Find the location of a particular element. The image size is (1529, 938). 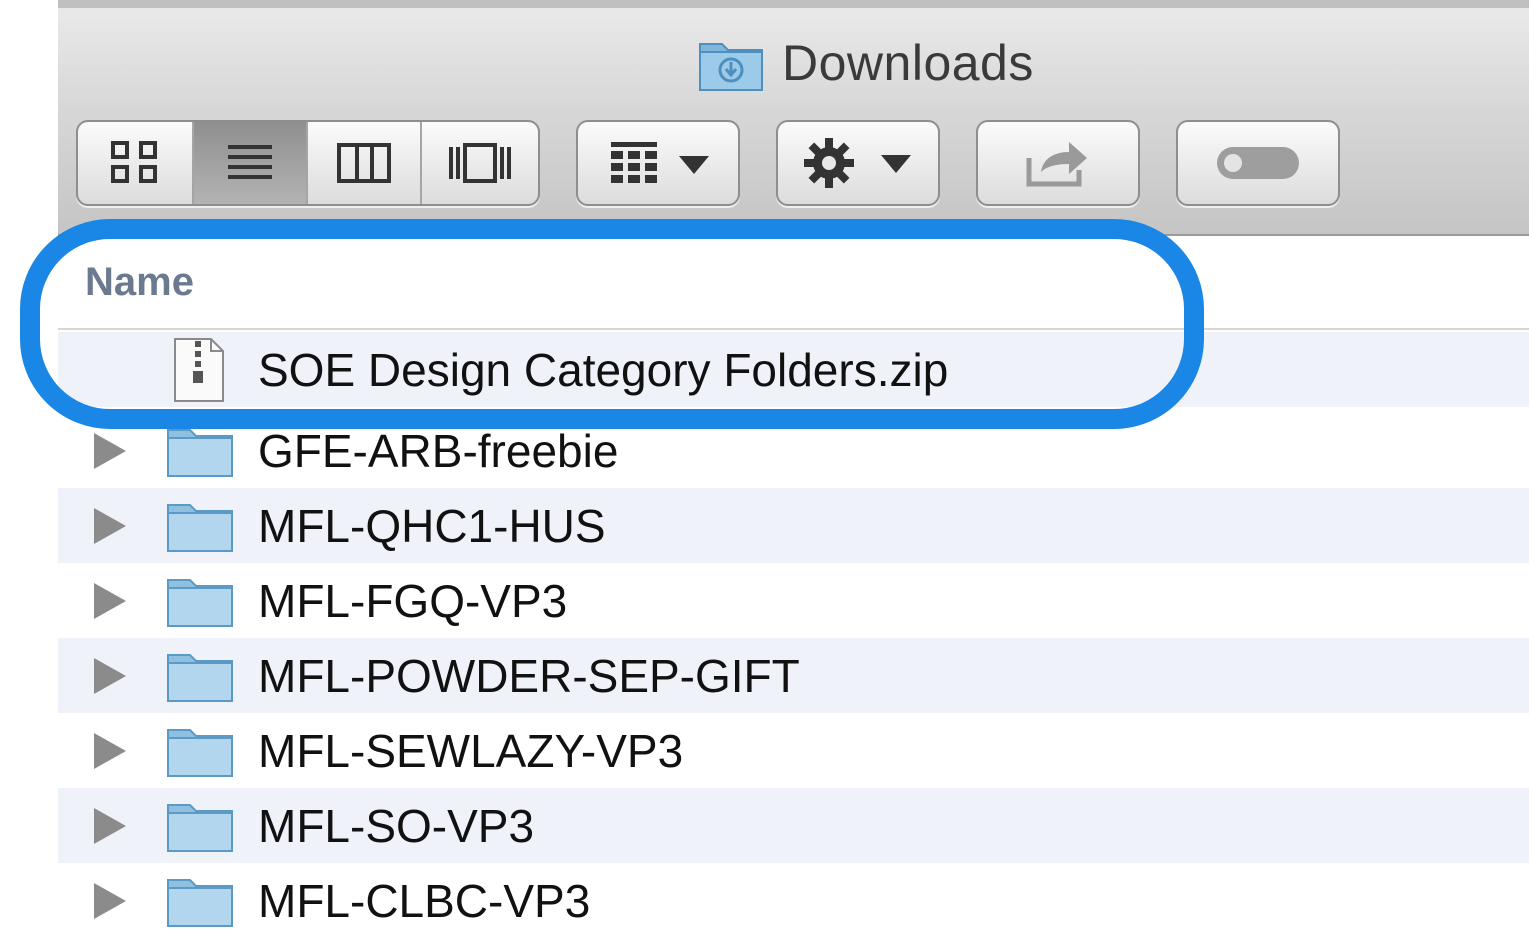

list-item: GFE-ARB-freebie is located at coordinates (793, 450).